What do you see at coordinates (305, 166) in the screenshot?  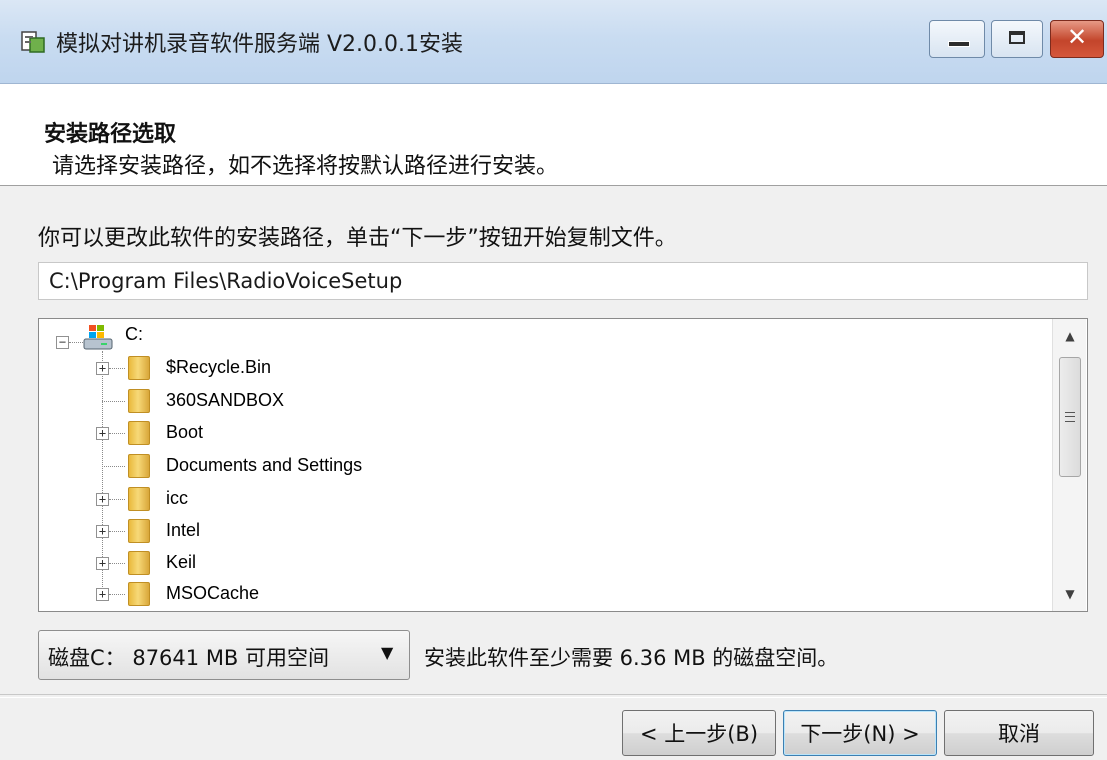 I see `page-subtitle: 请选择安装路径，如不选择将按默认路径进行安装。` at bounding box center [305, 166].